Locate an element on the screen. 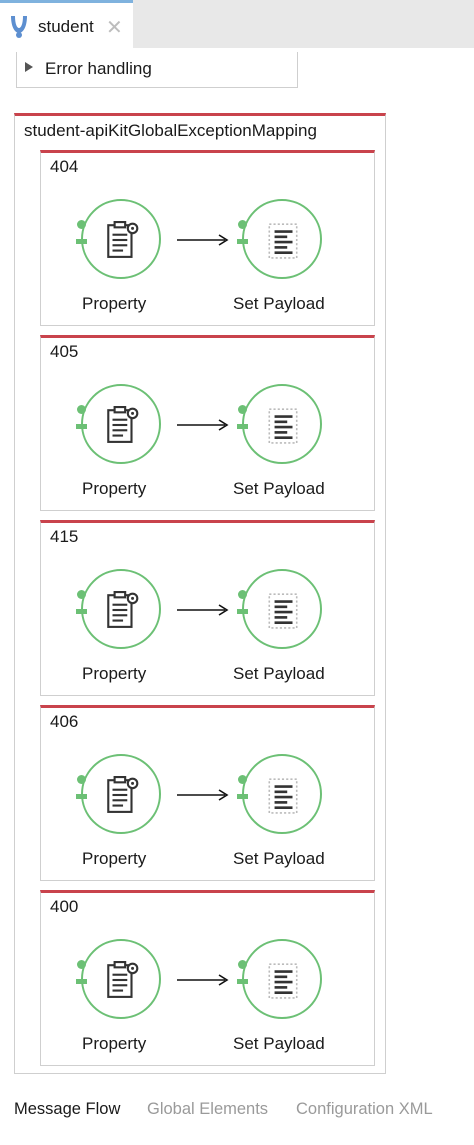  mule-flow-icon is located at coordinates (19, 27).